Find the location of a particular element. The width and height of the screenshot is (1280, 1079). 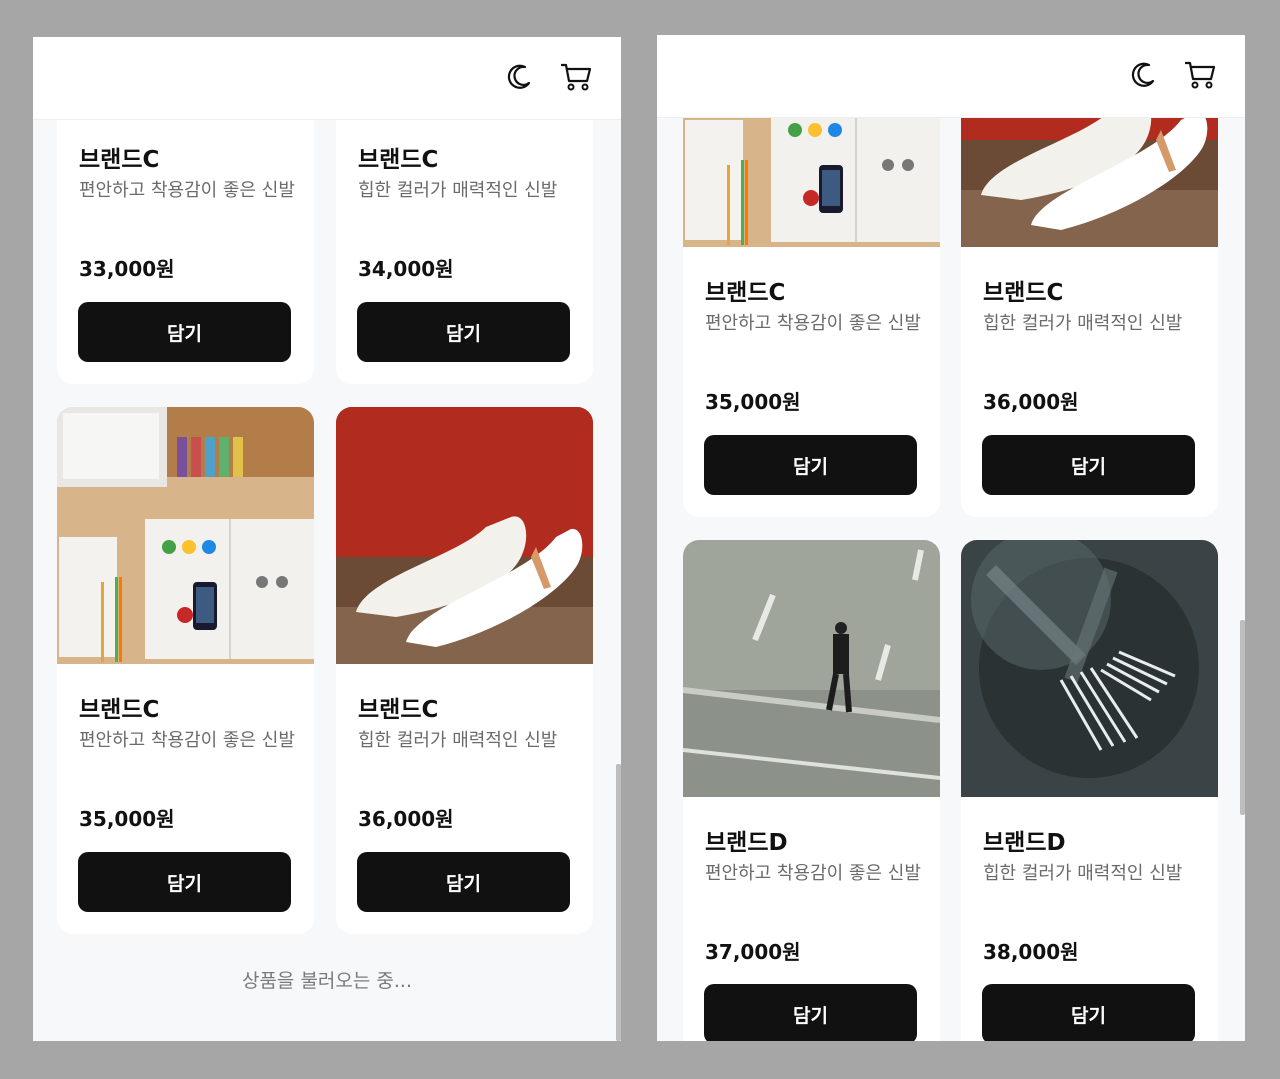

product-card: 브랜드C 편안하고 착용감이 좋은 신발 35,000원 담기 is located at coordinates (185, 670).